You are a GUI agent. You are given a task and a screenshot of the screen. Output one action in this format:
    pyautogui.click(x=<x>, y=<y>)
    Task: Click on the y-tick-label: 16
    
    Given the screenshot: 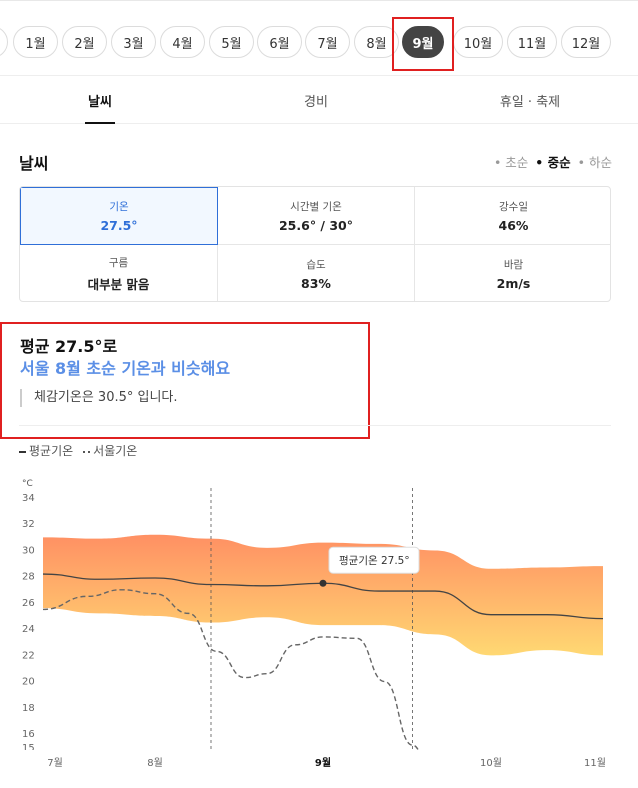 What is the action you would take?
    pyautogui.click(x=28, y=734)
    